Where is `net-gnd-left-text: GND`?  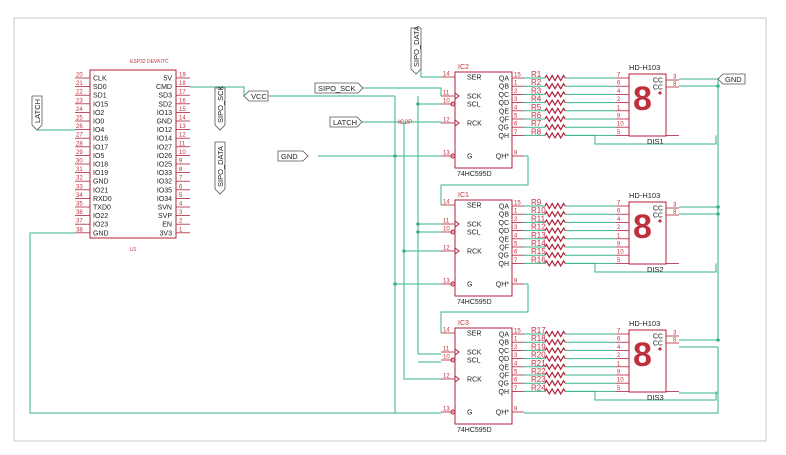 net-gnd-left-text: GND is located at coordinates (289, 156).